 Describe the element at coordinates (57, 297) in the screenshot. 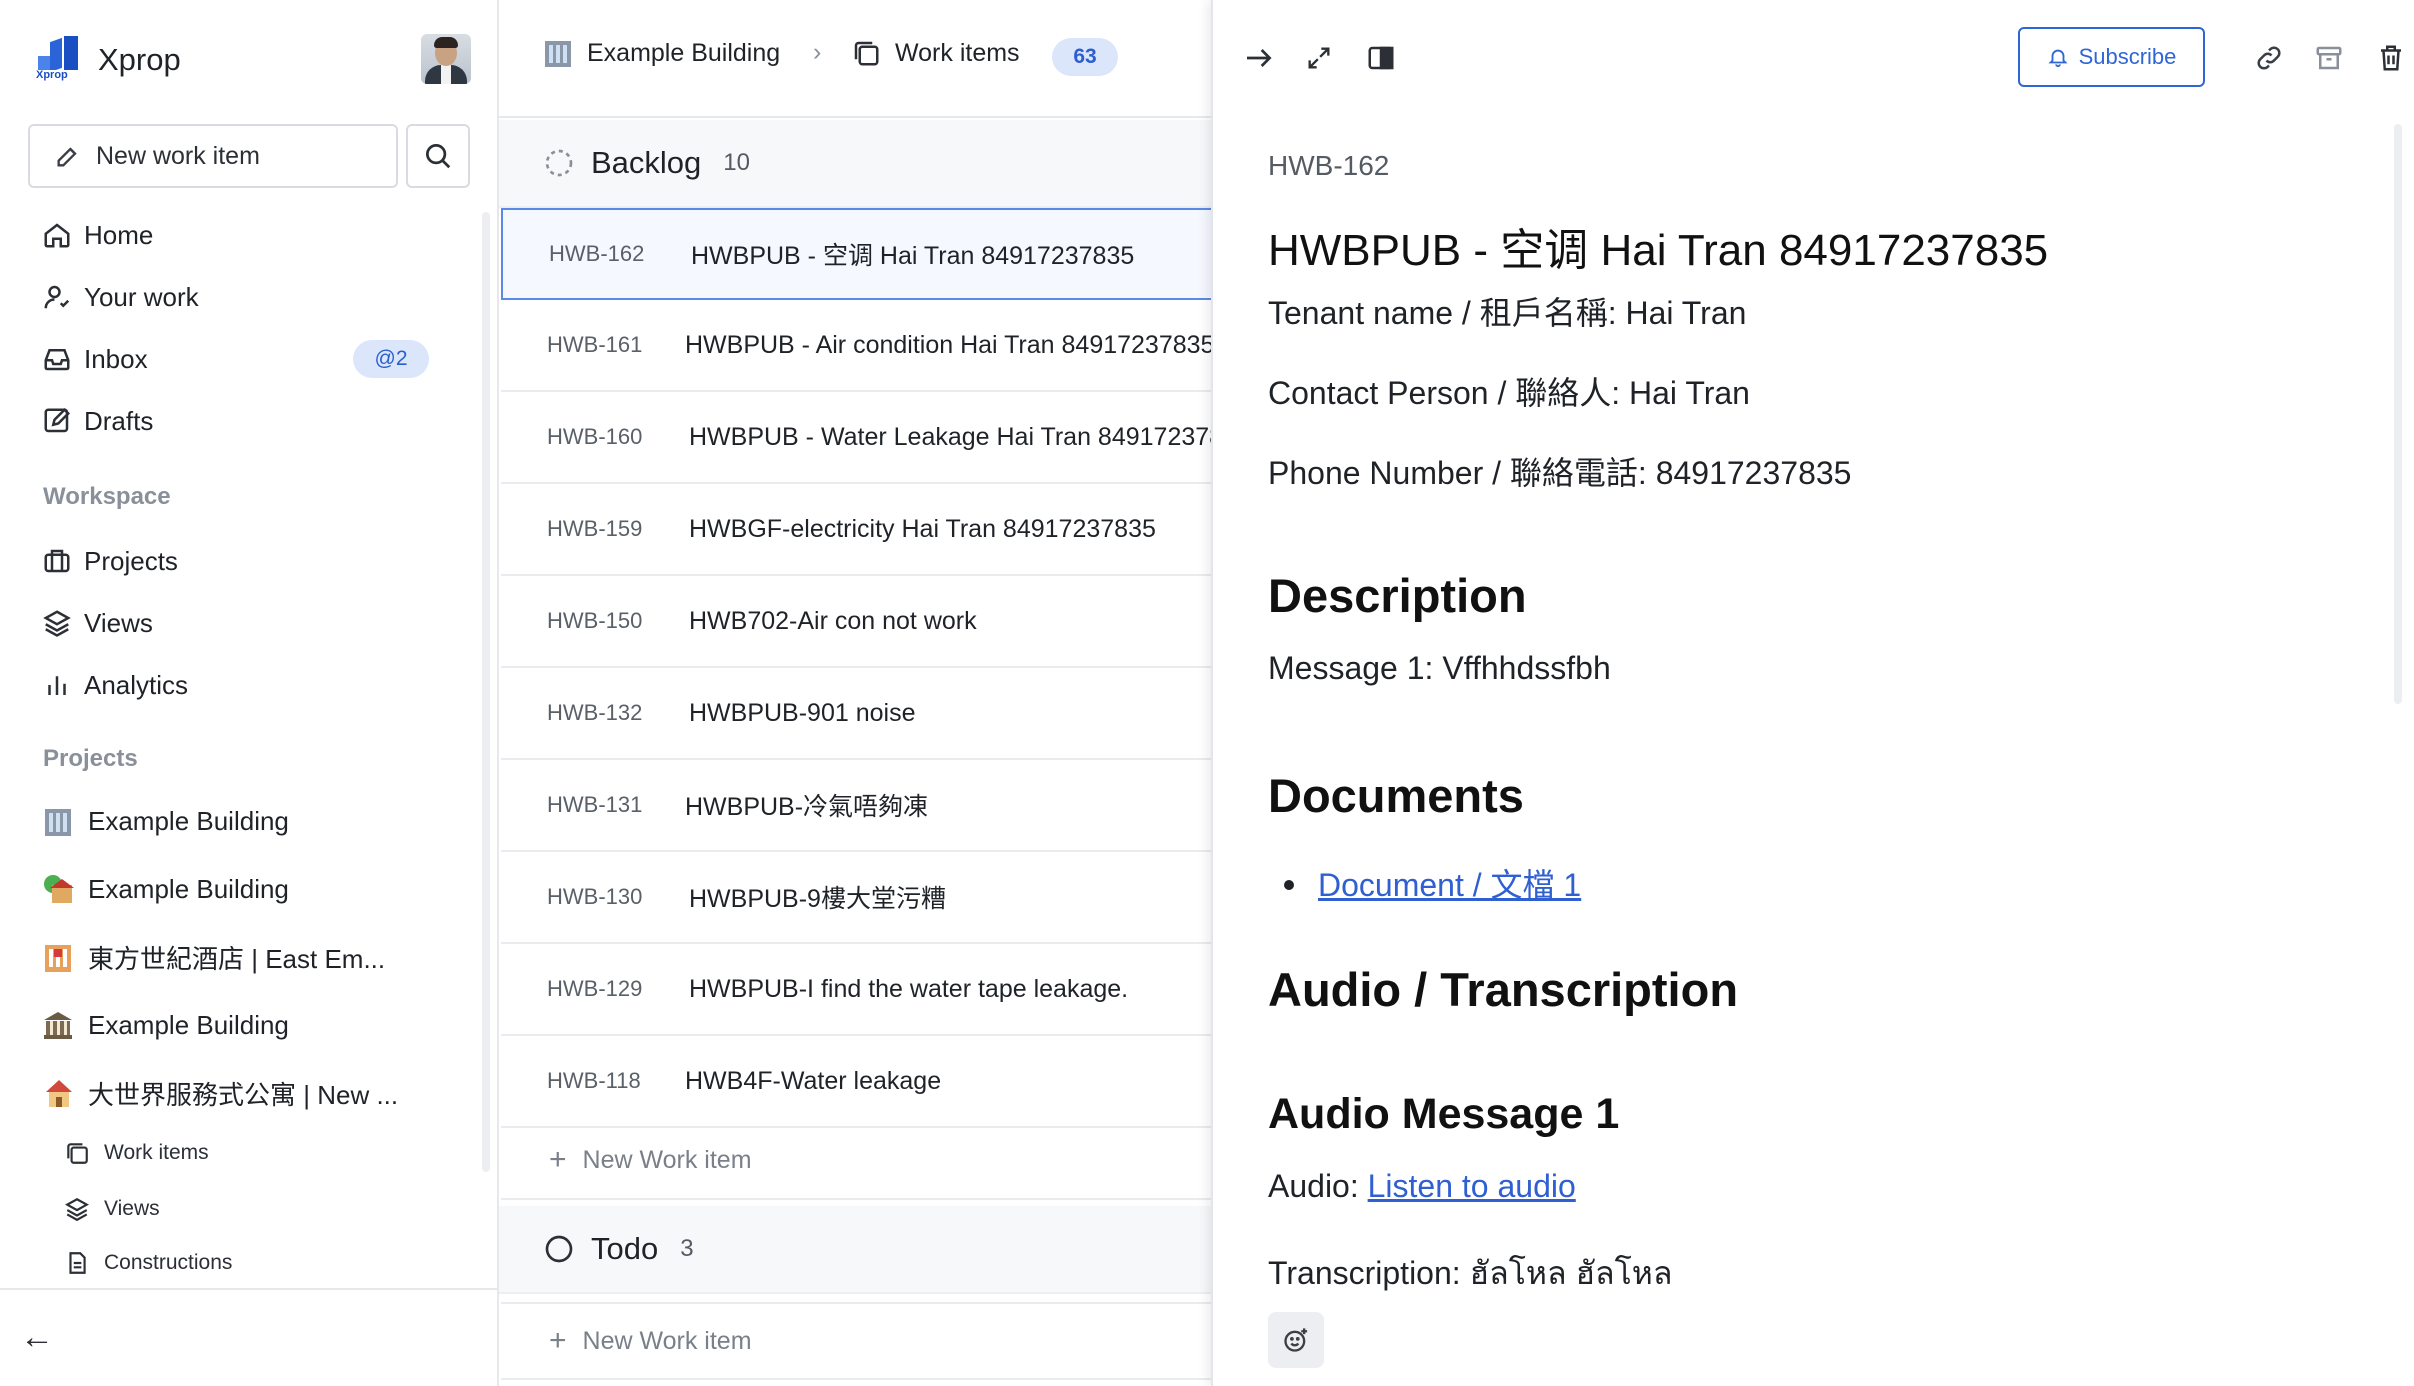

I see `user-icon` at that location.